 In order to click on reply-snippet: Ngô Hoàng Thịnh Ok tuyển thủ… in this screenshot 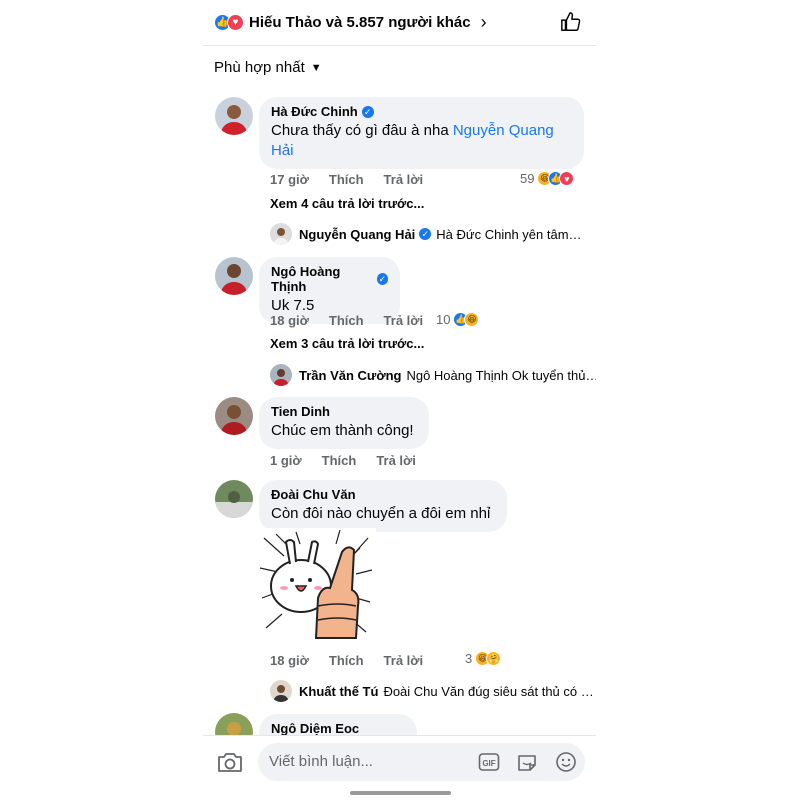, I will do `click(501, 375)`.